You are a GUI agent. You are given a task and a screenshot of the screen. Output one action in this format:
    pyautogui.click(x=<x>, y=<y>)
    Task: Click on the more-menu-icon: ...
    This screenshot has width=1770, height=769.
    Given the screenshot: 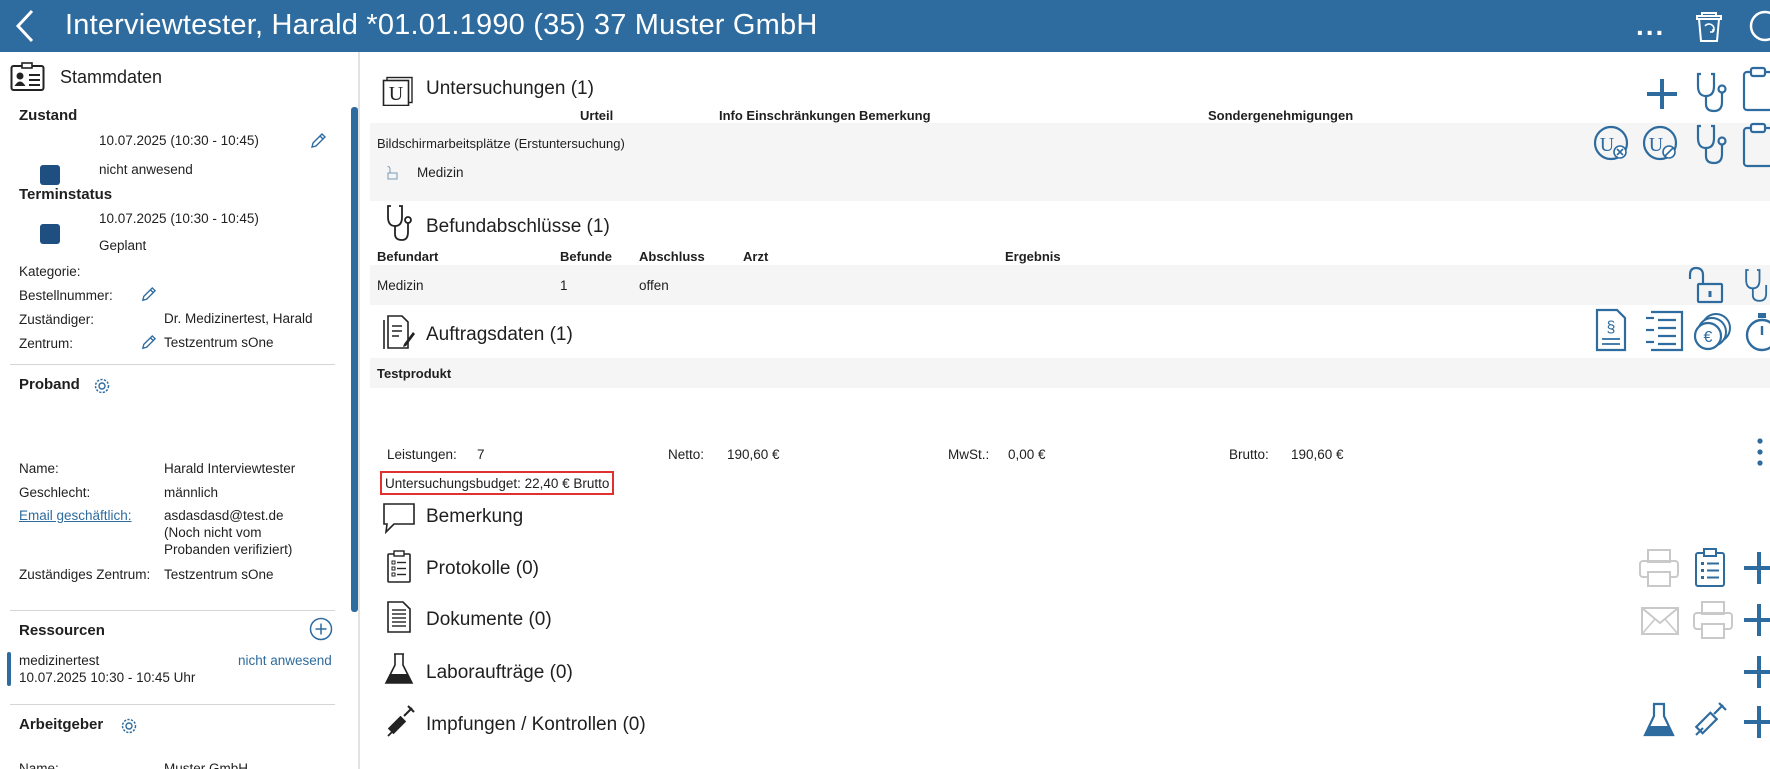 What is the action you would take?
    pyautogui.click(x=1650, y=26)
    